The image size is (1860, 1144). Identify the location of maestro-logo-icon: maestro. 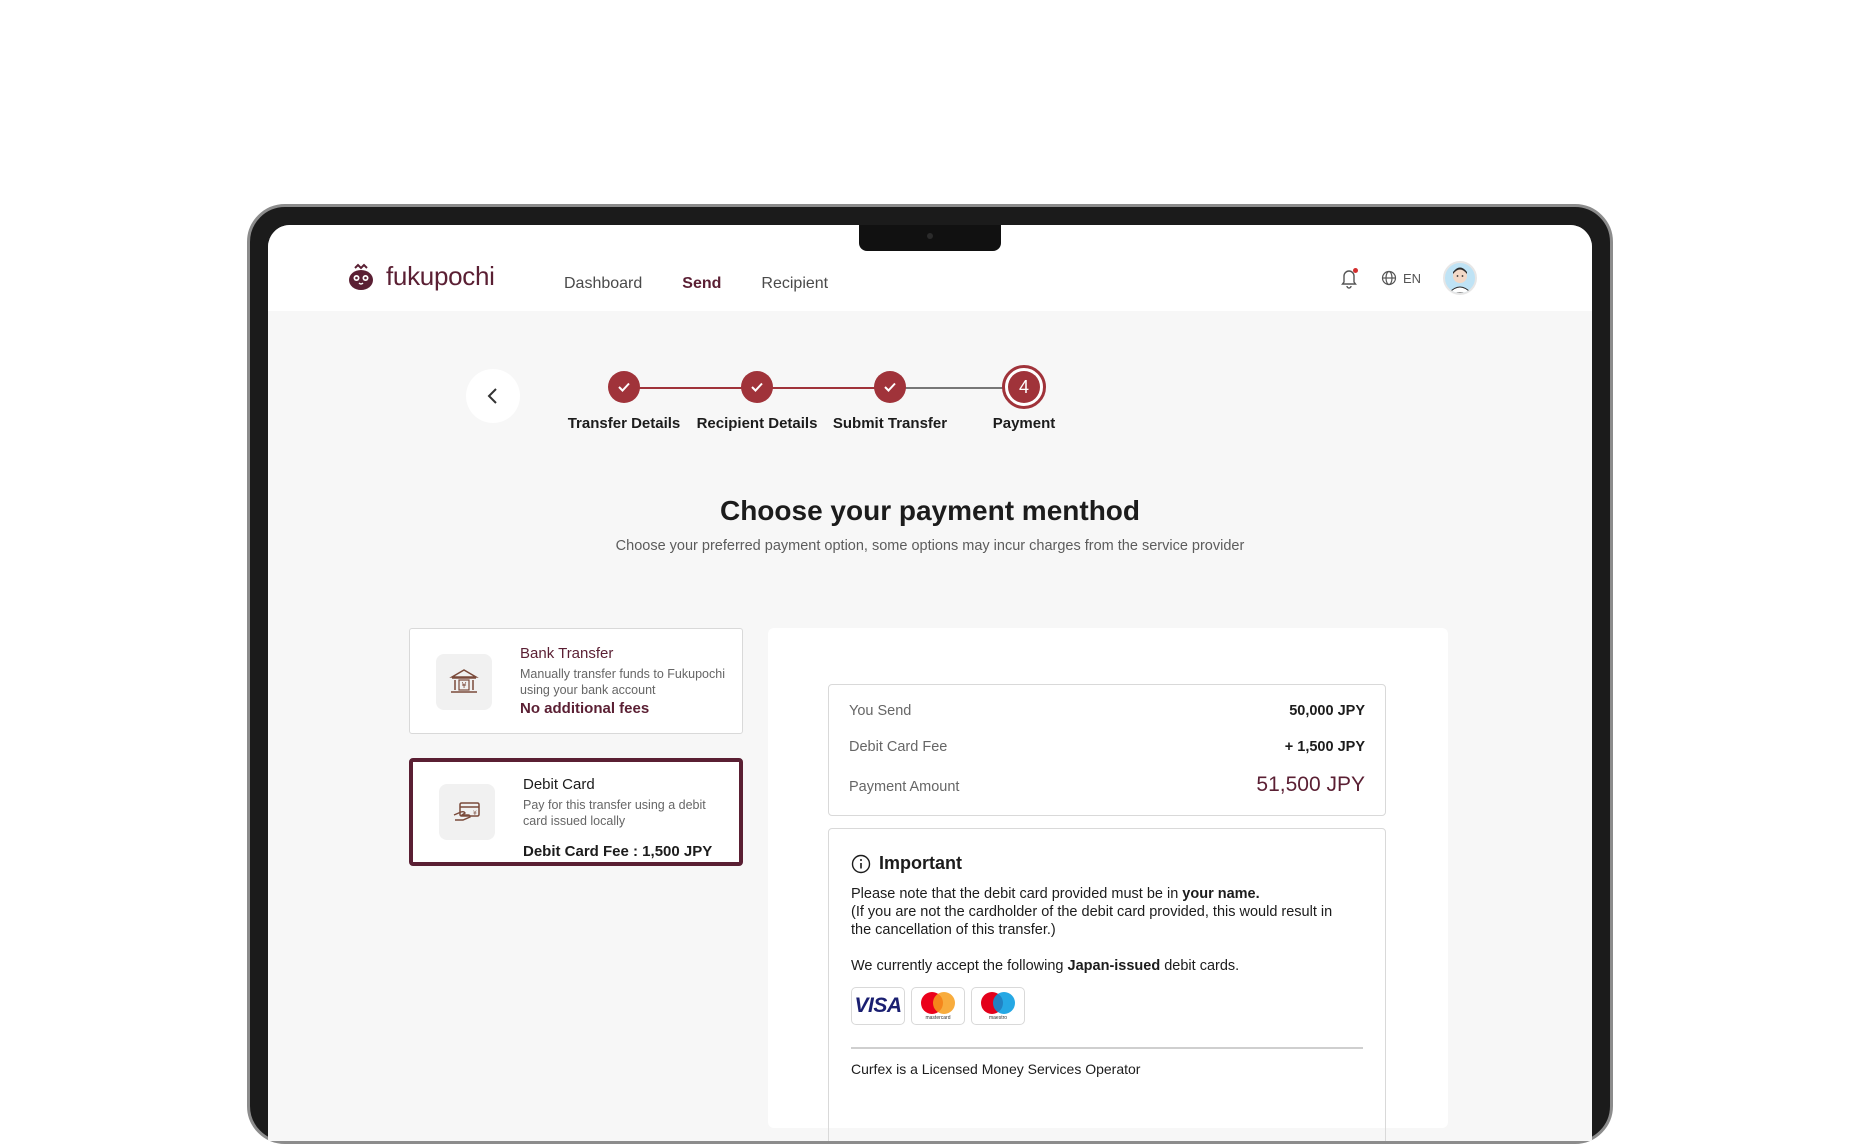
(998, 1006).